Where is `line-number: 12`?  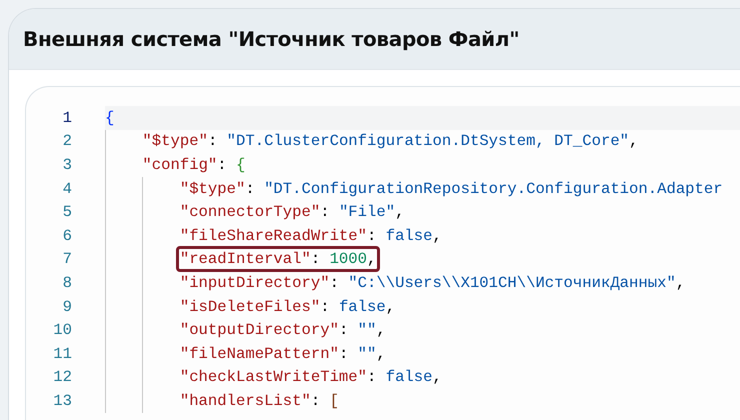
line-number: 12 is located at coordinates (62, 377).